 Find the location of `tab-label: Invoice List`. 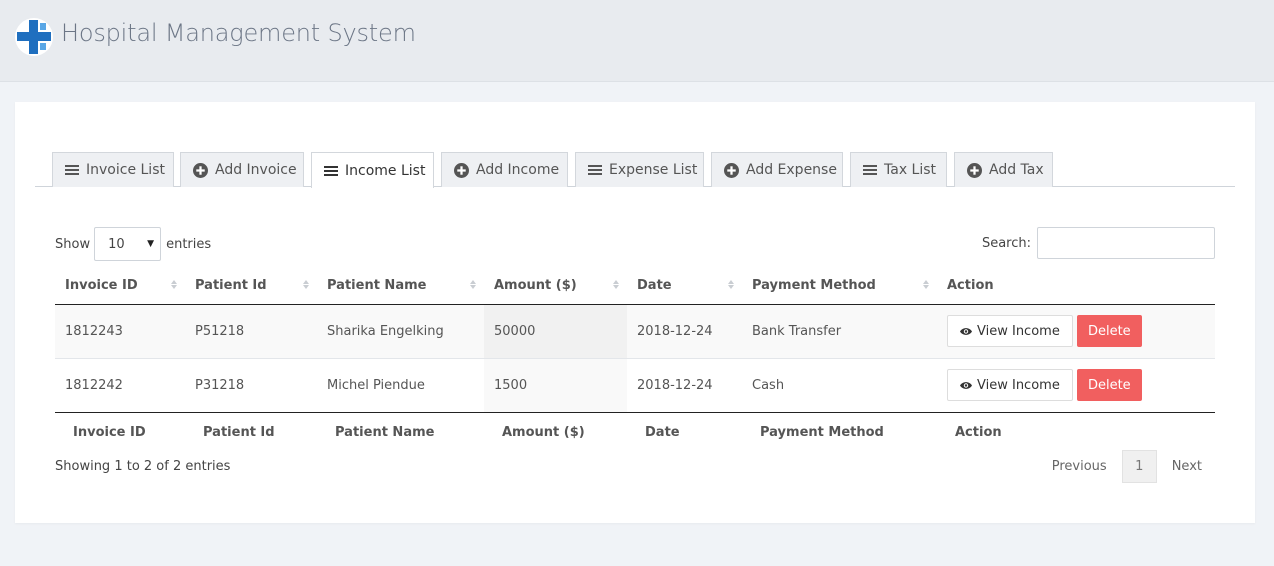

tab-label: Invoice List is located at coordinates (125, 170).